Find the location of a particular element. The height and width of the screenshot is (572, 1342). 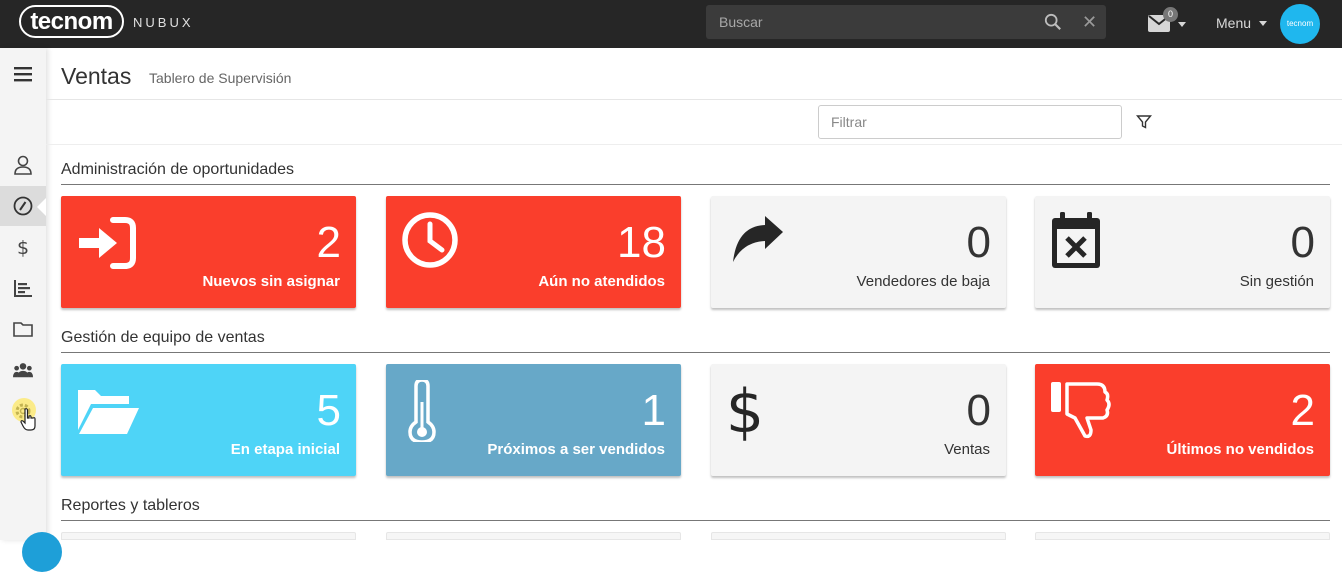

filter-bar is located at coordinates (694, 122).